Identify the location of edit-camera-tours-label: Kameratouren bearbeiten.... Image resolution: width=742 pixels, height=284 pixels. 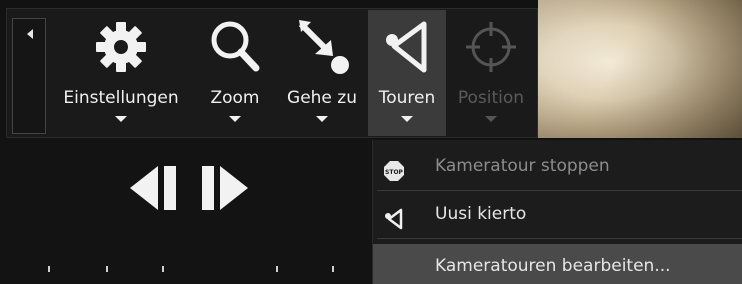
(553, 266).